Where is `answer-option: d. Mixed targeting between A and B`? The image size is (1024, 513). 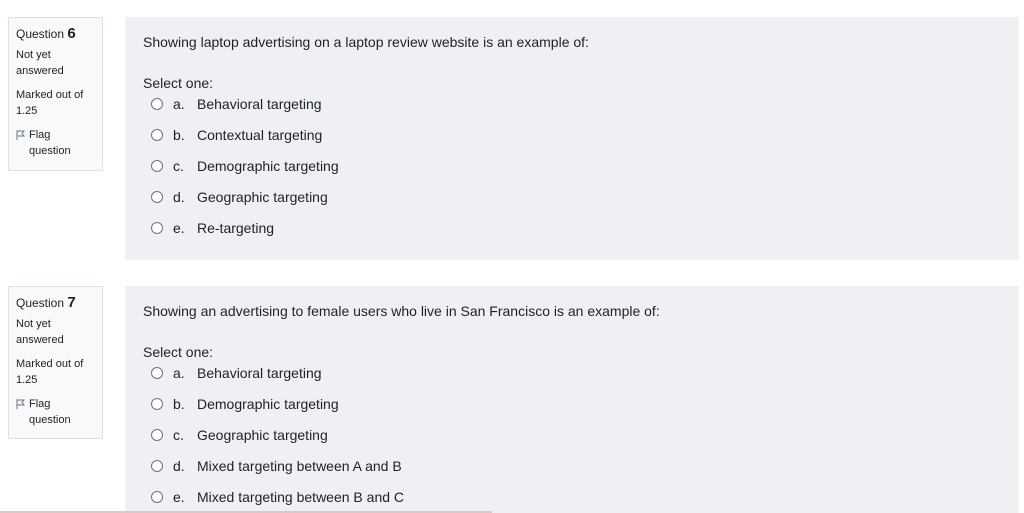 answer-option: d. Mixed targeting between A and B is located at coordinates (572, 465).